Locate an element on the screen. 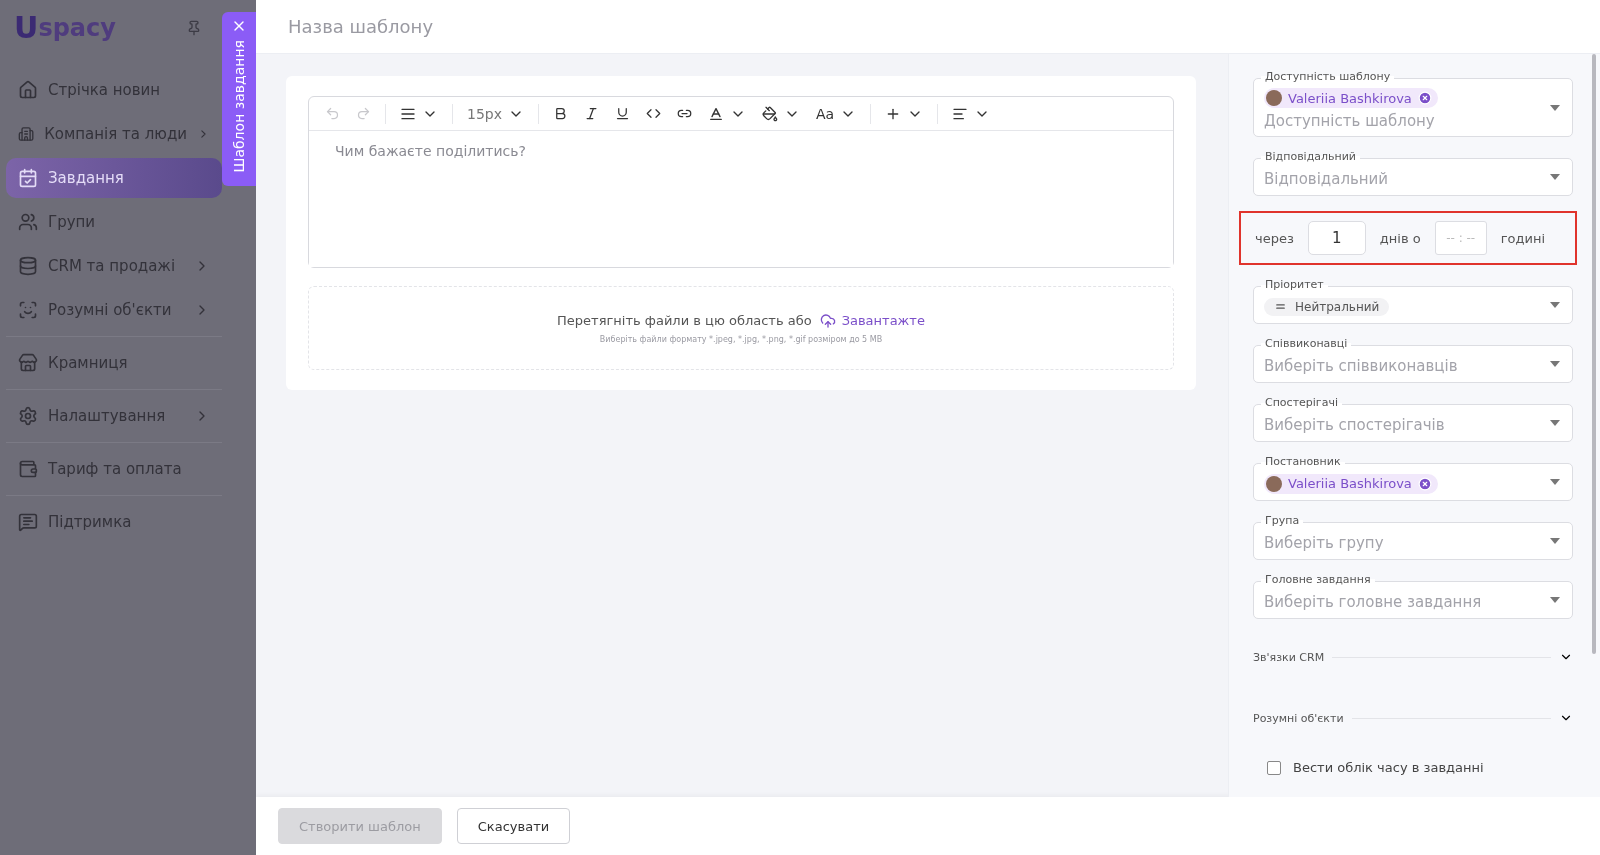 This screenshot has height=855, width=1600. field-label: Спостерігачі is located at coordinates (1301, 402).